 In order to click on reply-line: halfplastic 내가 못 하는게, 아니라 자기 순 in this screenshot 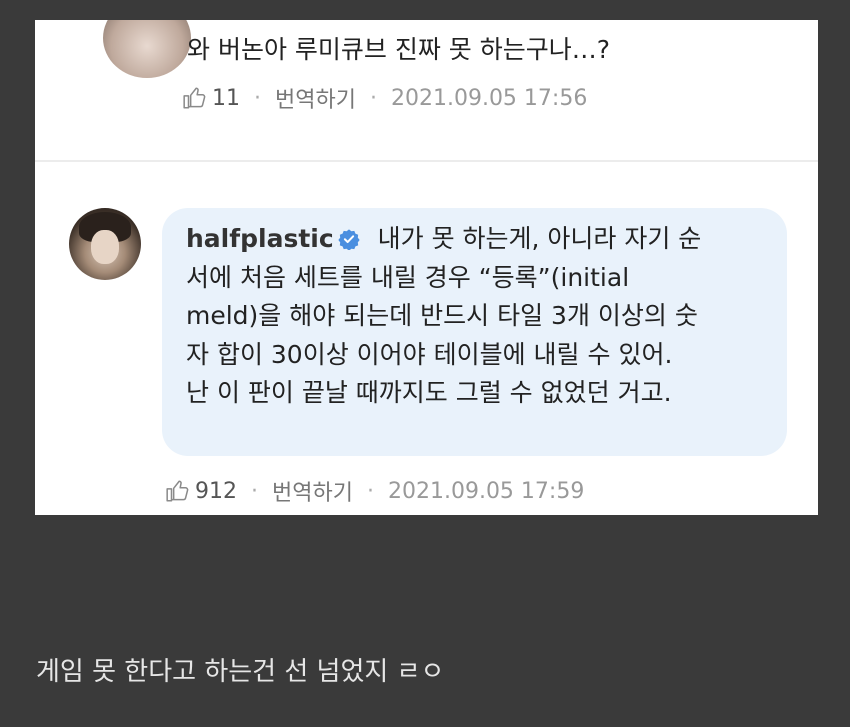, I will do `click(444, 238)`.